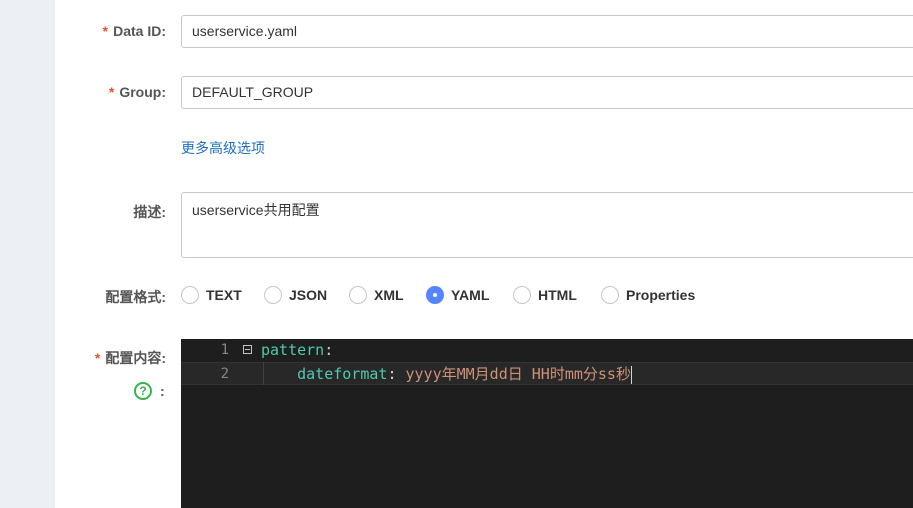 Image resolution: width=913 pixels, height=508 pixels. Describe the element at coordinates (518, 374) in the screenshot. I see `yaml-value: yyyy年MM月dd日 HH时mm分ss秒` at that location.